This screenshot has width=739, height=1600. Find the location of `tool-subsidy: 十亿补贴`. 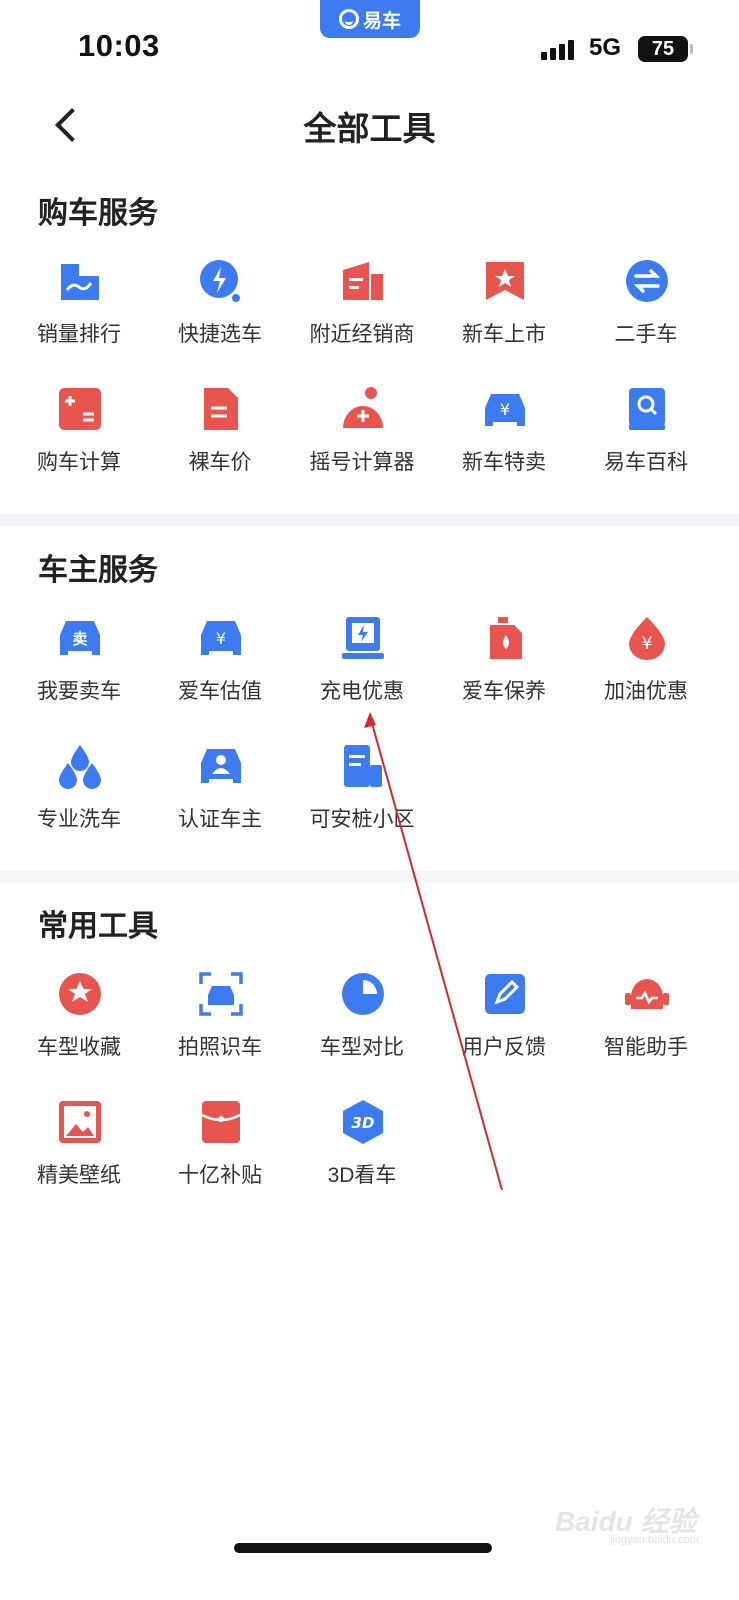

tool-subsidy: 十亿补贴 is located at coordinates (220, 1154).